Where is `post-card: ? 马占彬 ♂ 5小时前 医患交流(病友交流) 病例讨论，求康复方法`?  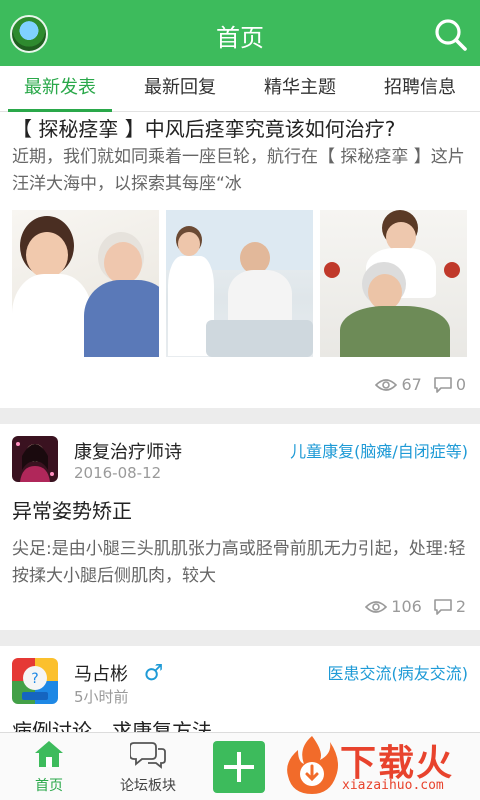
post-card: ? 马占彬 ♂ 5小时前 医患交流(病友交流) 病例讨论，求康复方法 is located at coordinates (240, 689).